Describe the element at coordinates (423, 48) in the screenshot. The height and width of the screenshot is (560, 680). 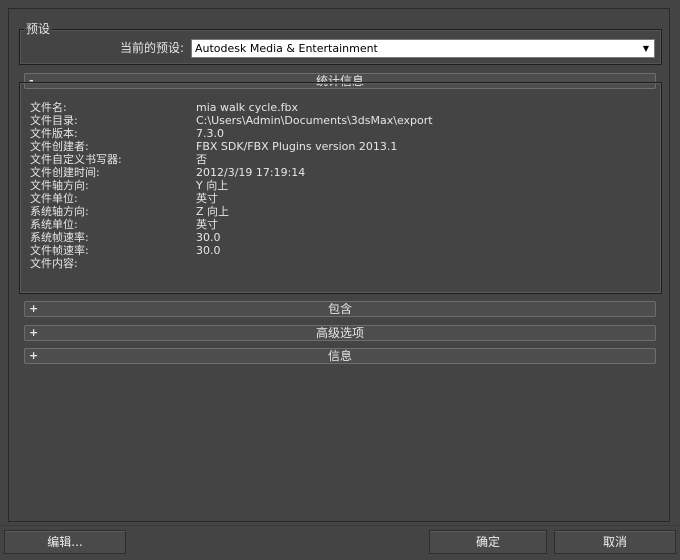
I see `preset-dropdown: Autodesk Media & Entertainment ▼` at that location.